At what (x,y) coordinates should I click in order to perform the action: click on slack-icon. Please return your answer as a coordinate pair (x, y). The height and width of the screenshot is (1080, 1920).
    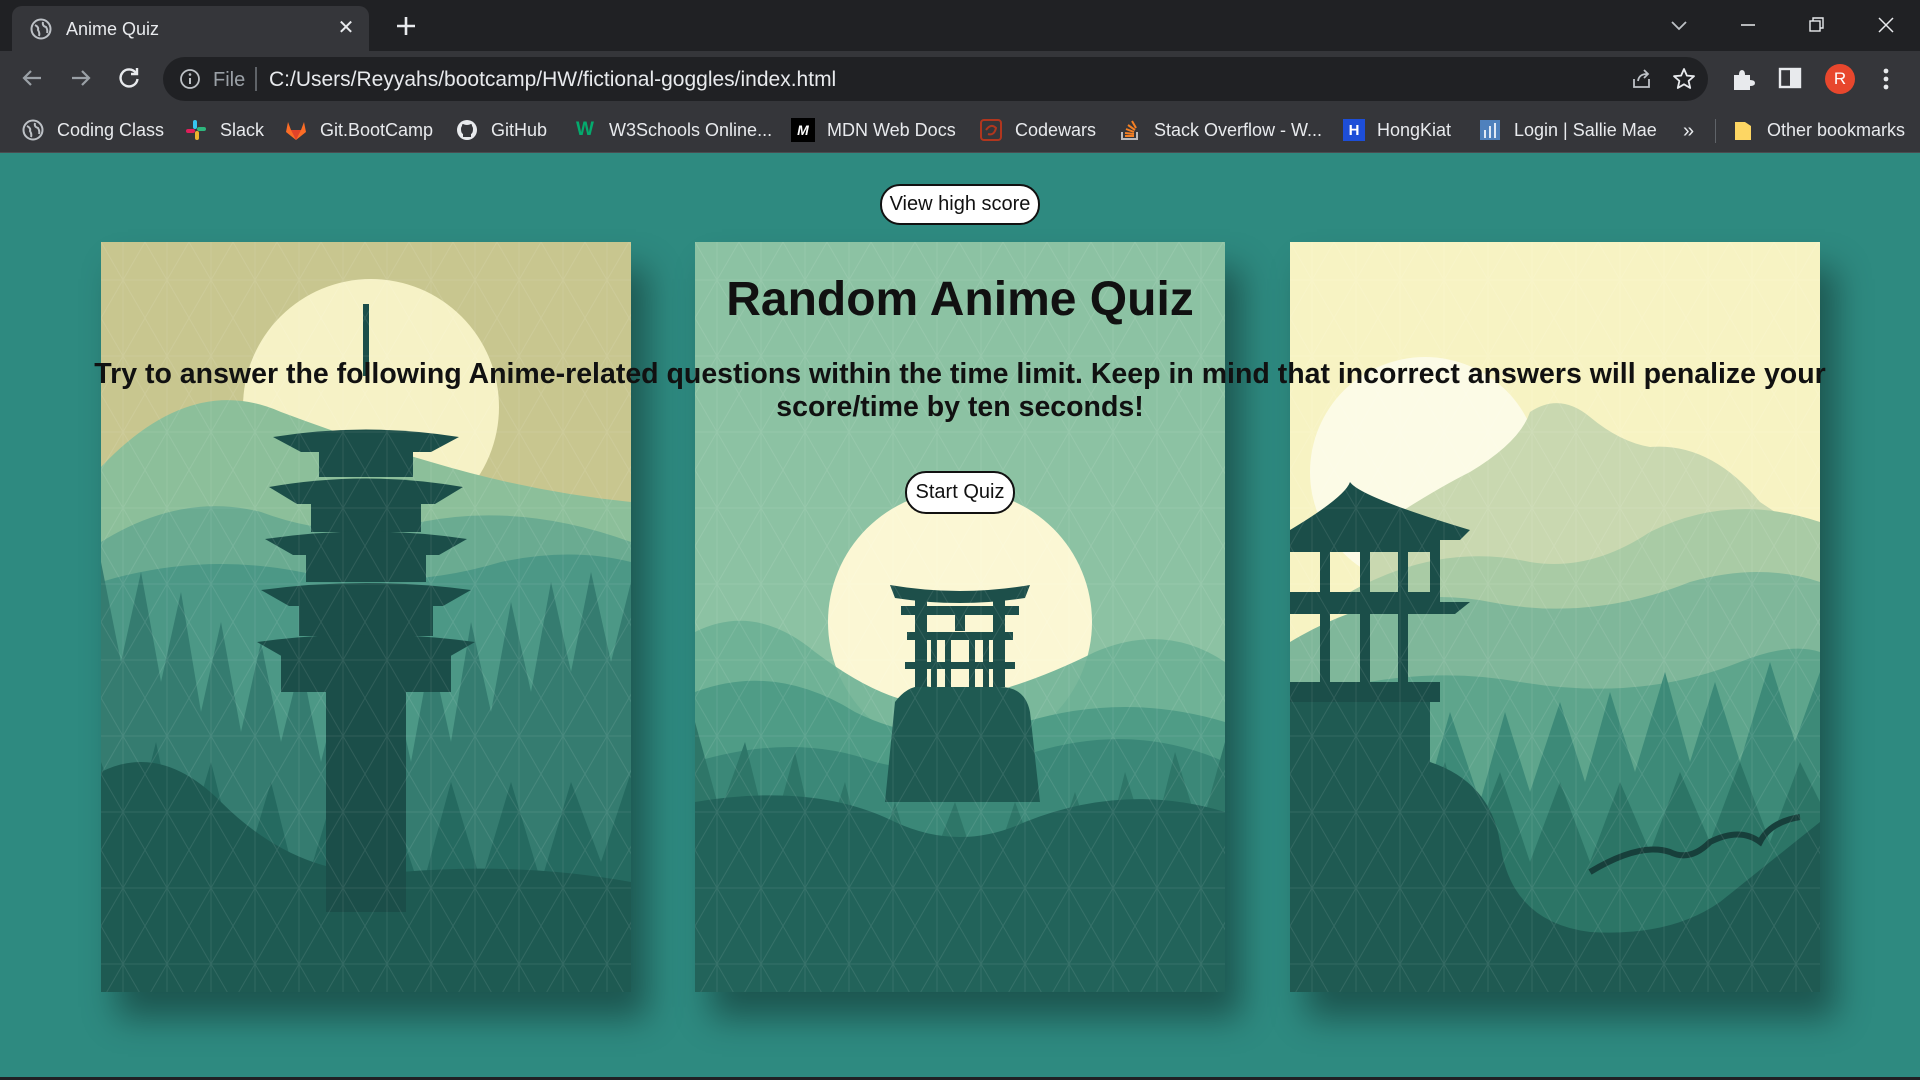
    Looking at the image, I should click on (196, 130).